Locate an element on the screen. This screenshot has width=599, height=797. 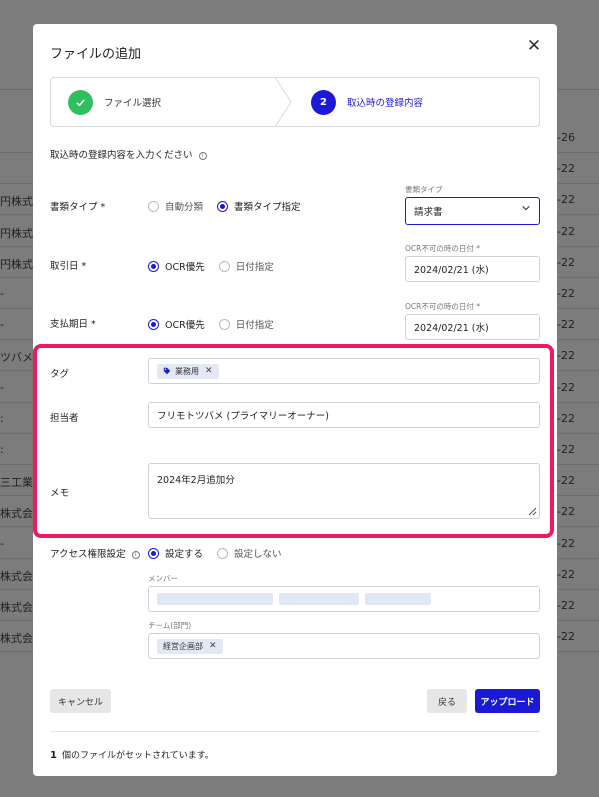
file-count-note: 1 個のファイルがセットされています。 is located at coordinates (132, 754).